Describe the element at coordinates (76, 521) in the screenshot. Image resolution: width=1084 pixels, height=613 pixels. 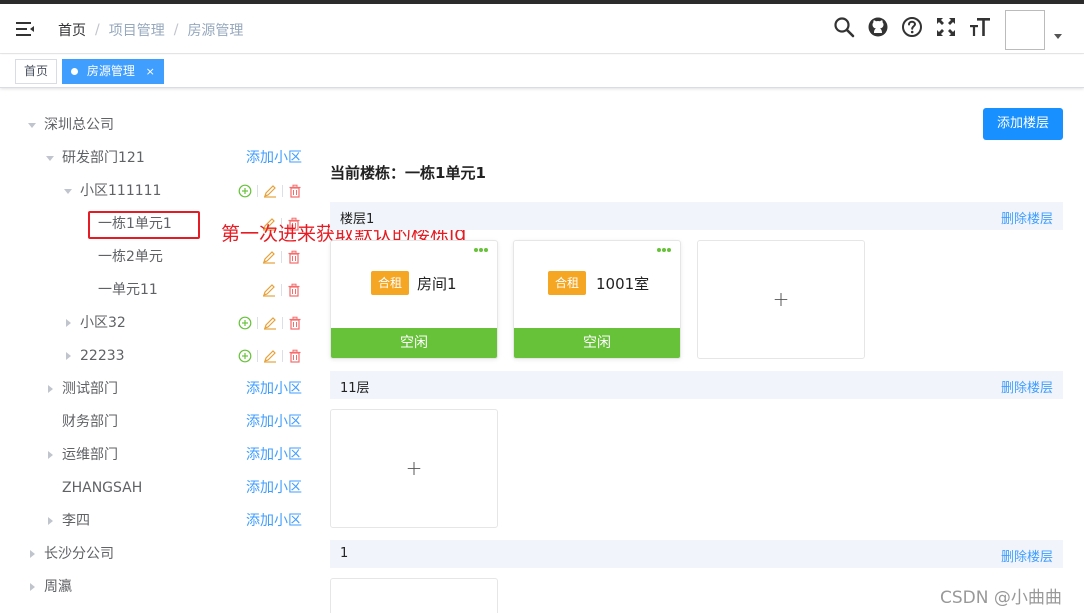
I see `tree-node-label: 李四` at that location.